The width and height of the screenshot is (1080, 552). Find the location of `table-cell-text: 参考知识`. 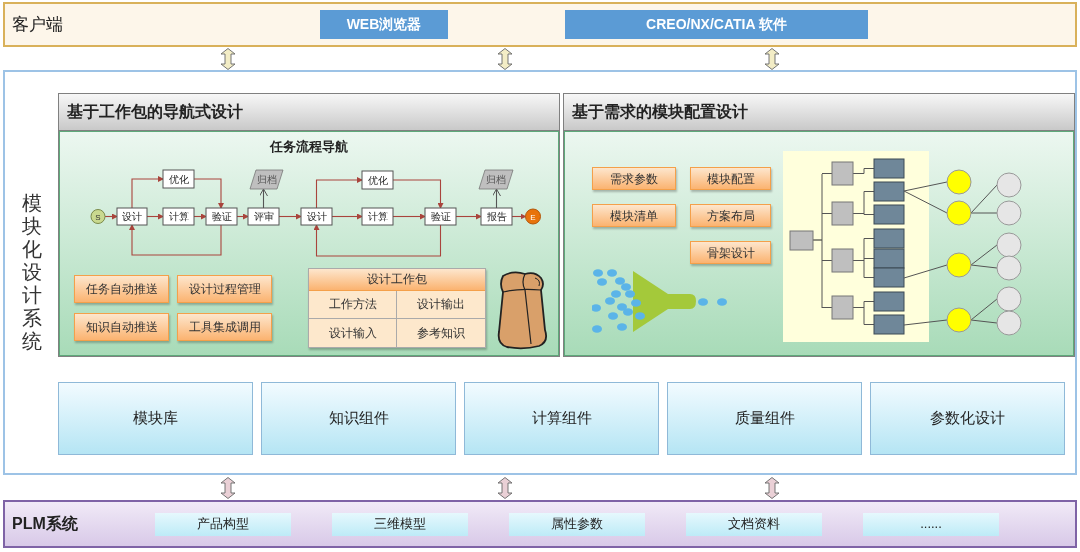

table-cell-text: 参考知识 is located at coordinates (441, 333).